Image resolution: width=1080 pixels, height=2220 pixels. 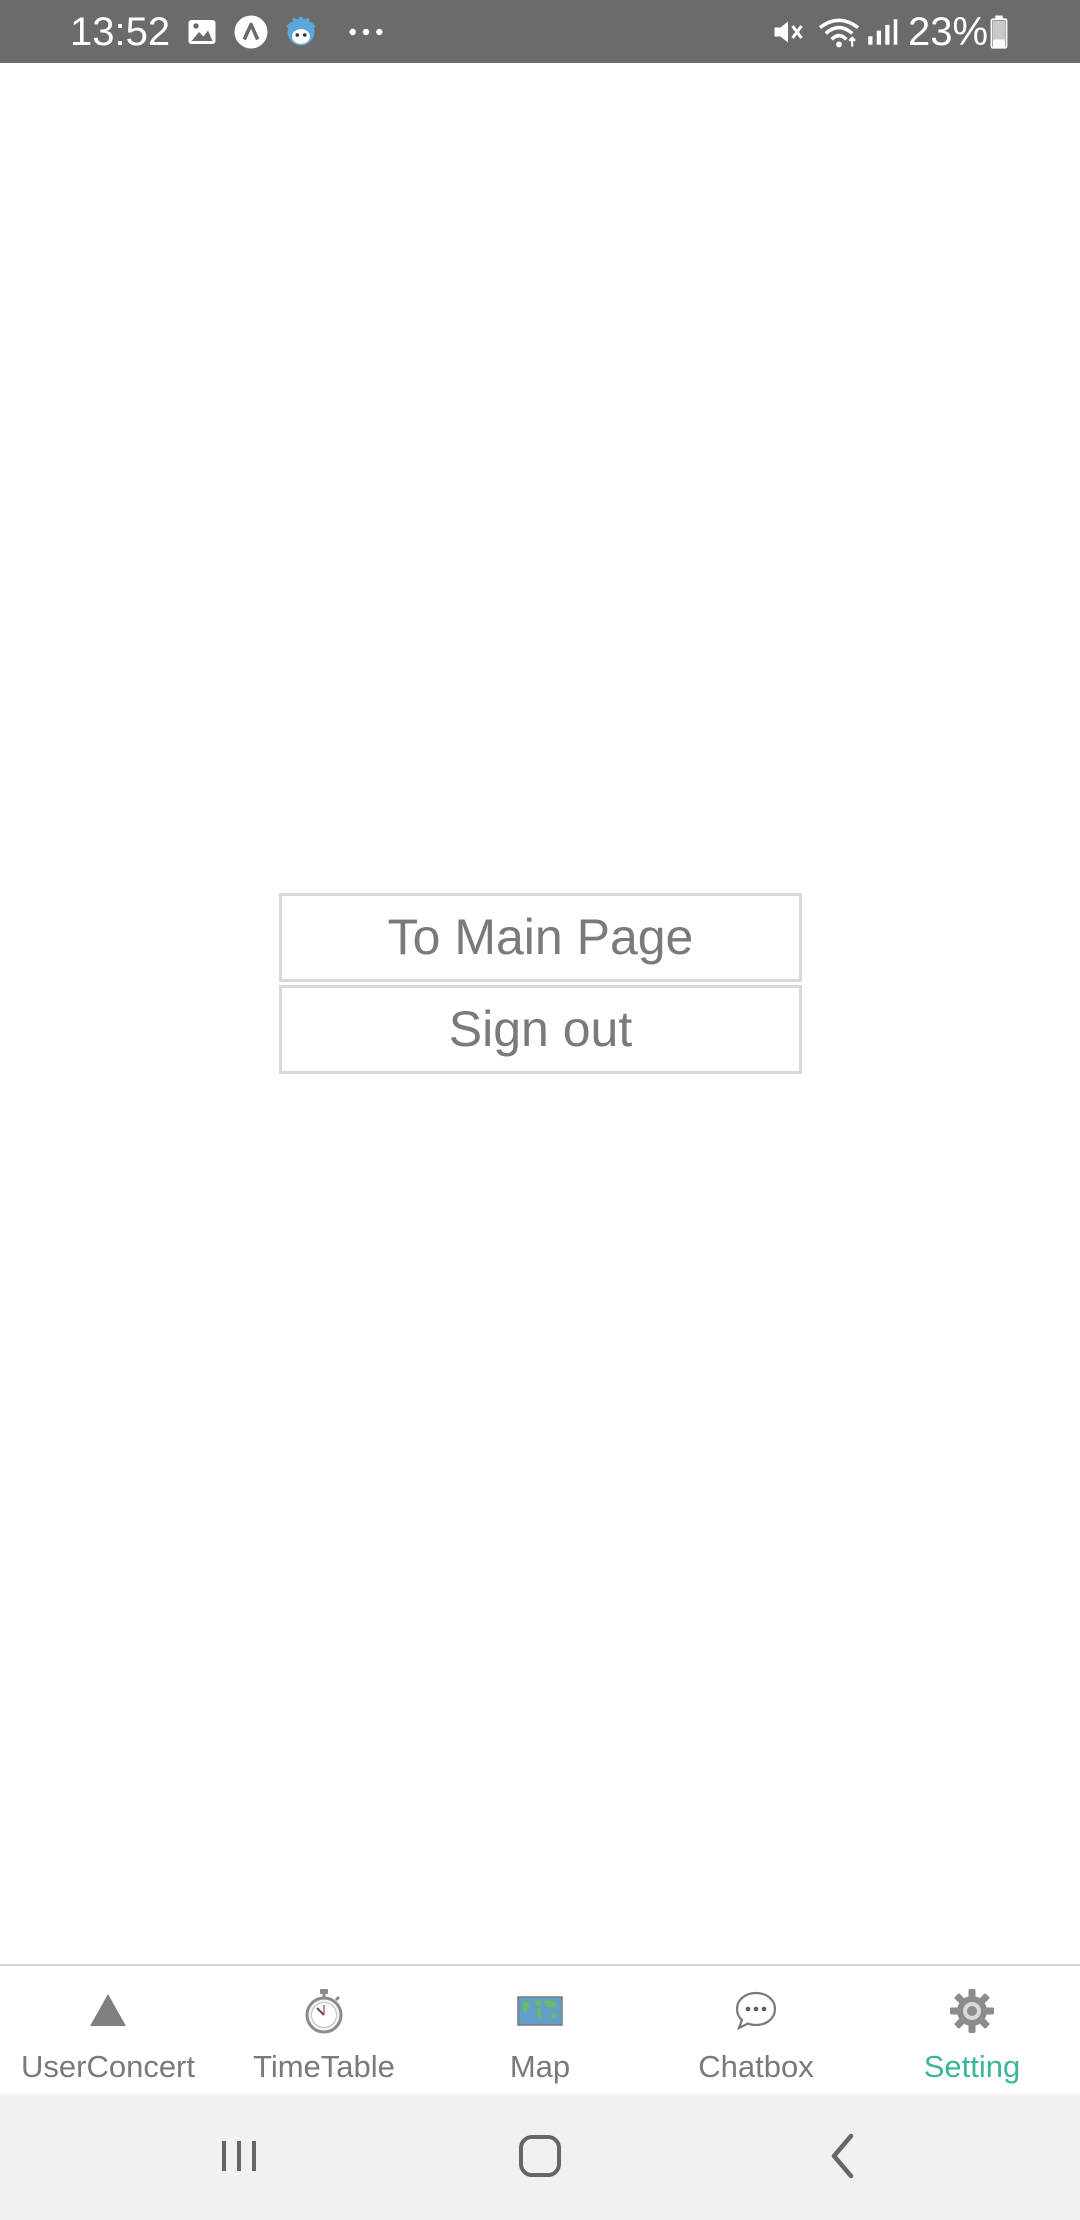 What do you see at coordinates (839, 32) in the screenshot?
I see `wifi-icon` at bounding box center [839, 32].